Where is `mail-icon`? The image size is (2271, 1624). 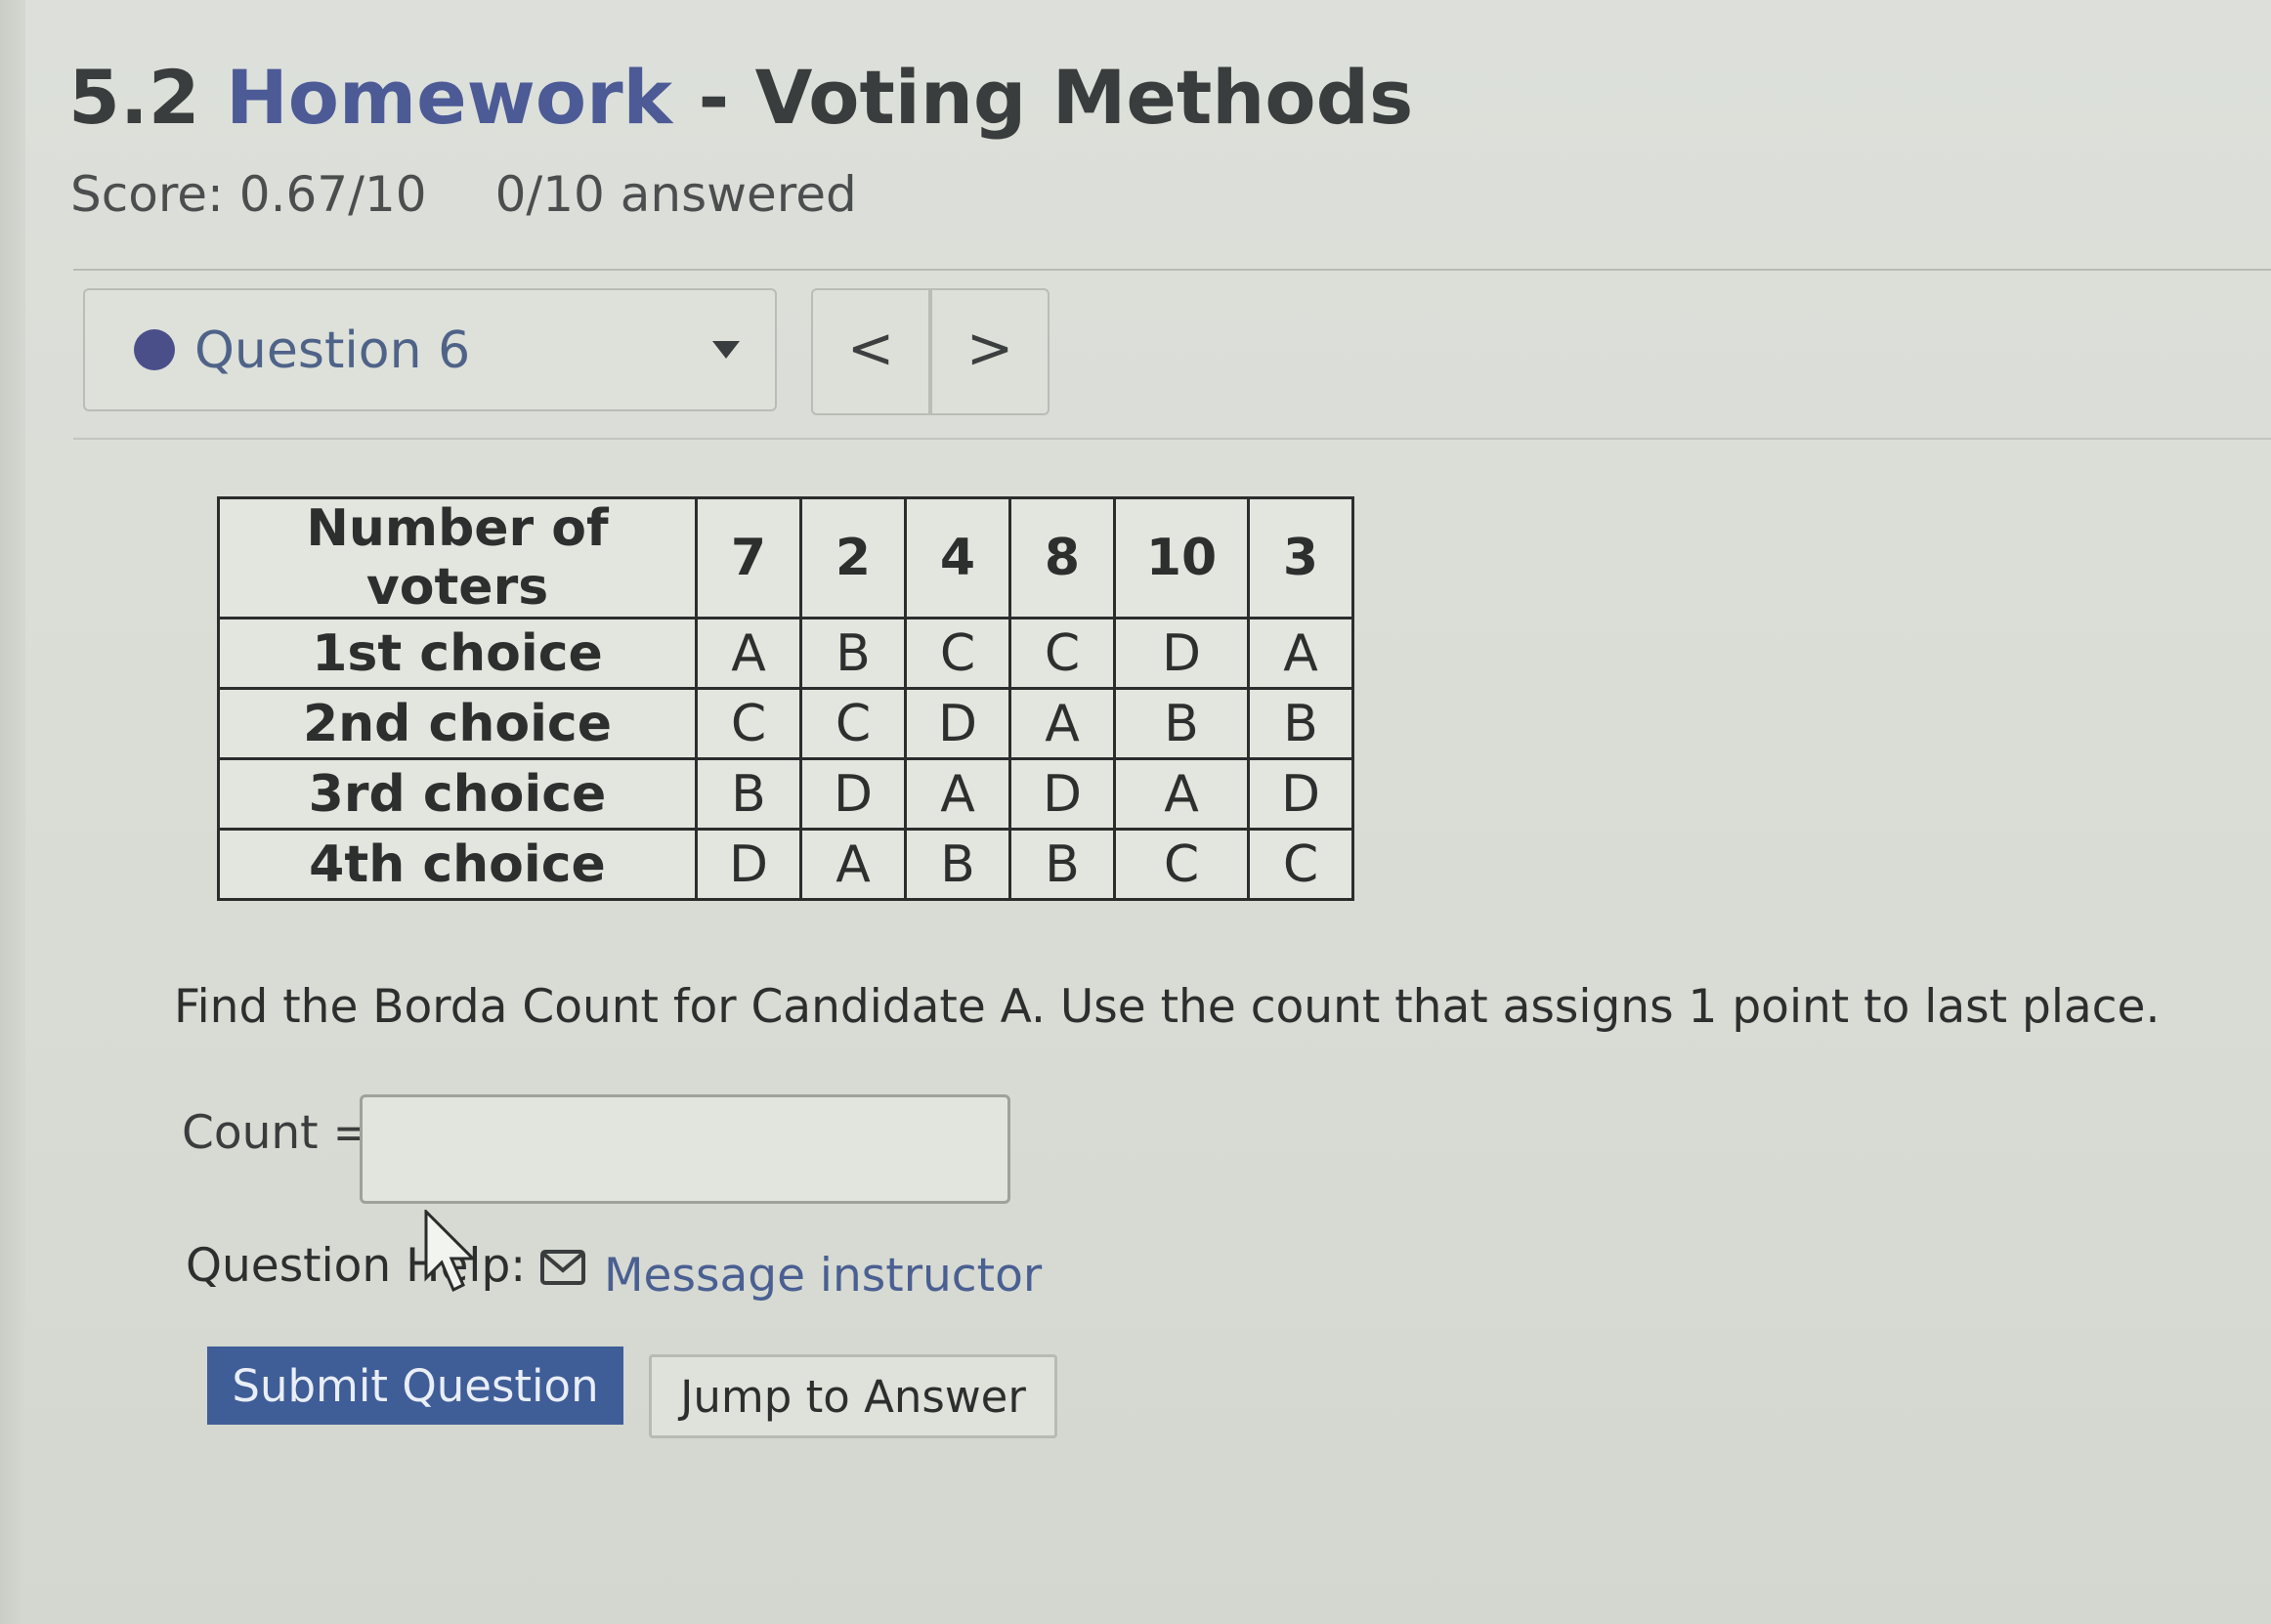
mail-icon is located at coordinates (562, 1268).